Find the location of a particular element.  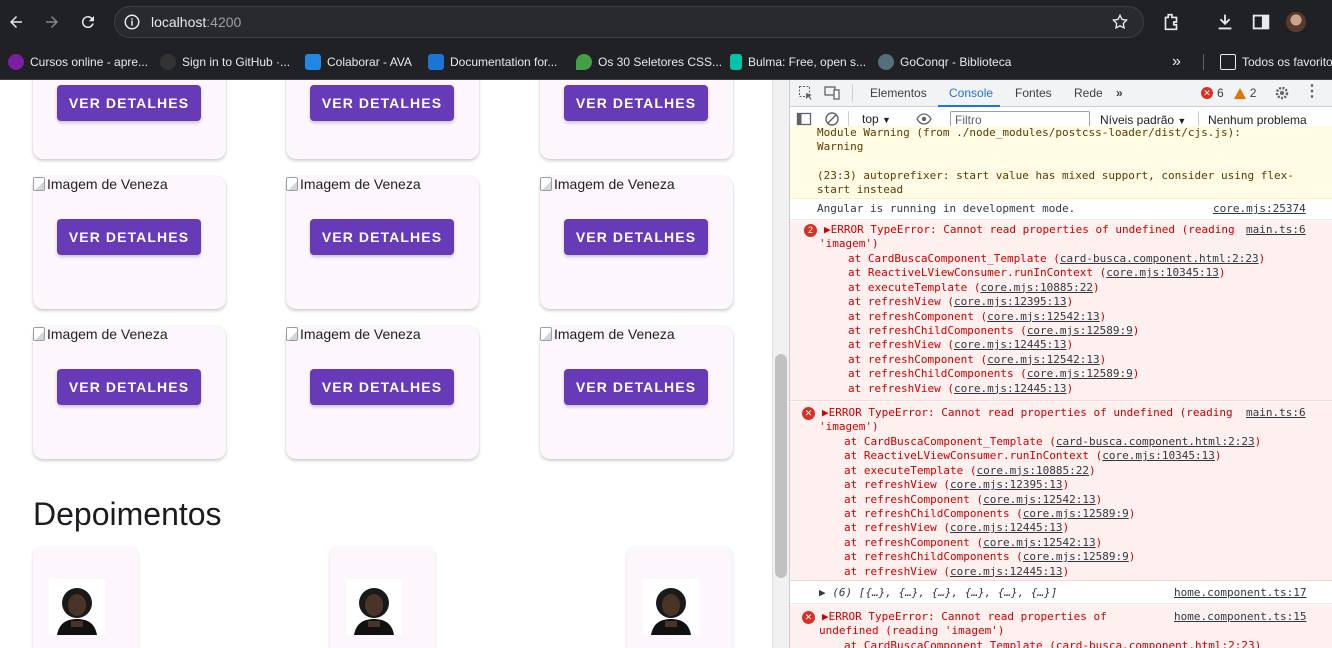

bookmark-star-icon is located at coordinates (1120, 22).